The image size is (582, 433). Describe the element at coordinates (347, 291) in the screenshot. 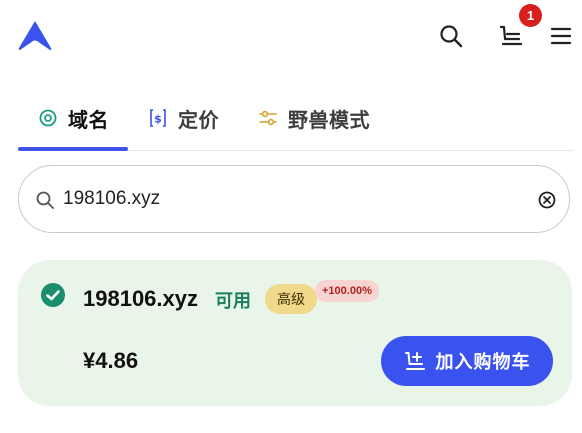

I see `price-change-badge: +100.00%` at that location.